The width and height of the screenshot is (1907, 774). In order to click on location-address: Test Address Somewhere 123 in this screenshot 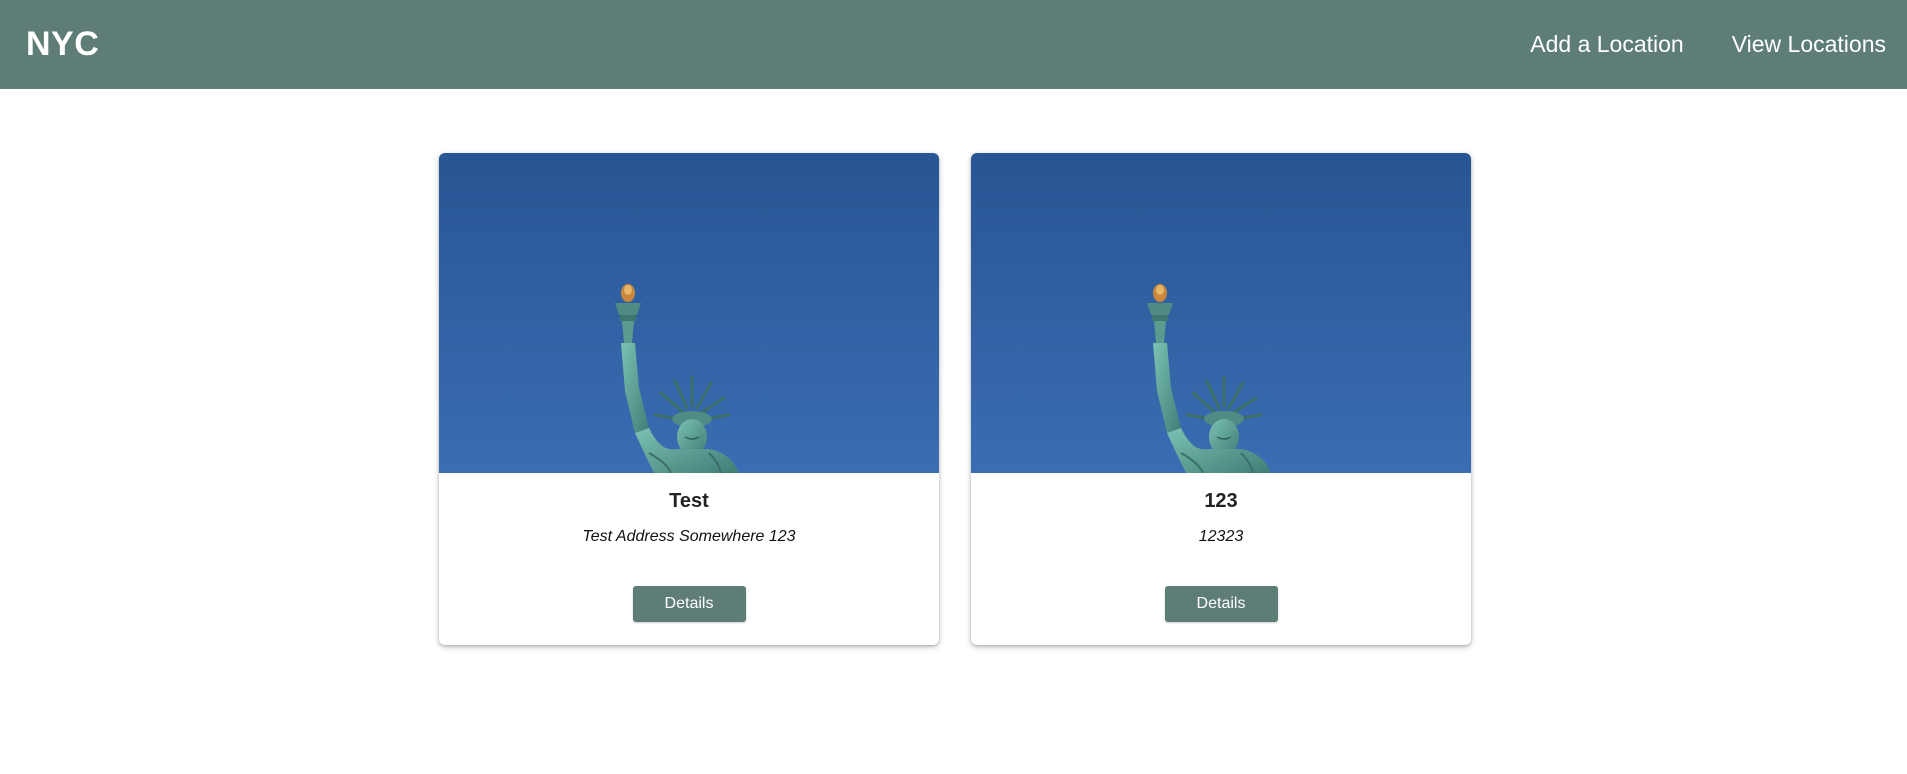, I will do `click(689, 536)`.